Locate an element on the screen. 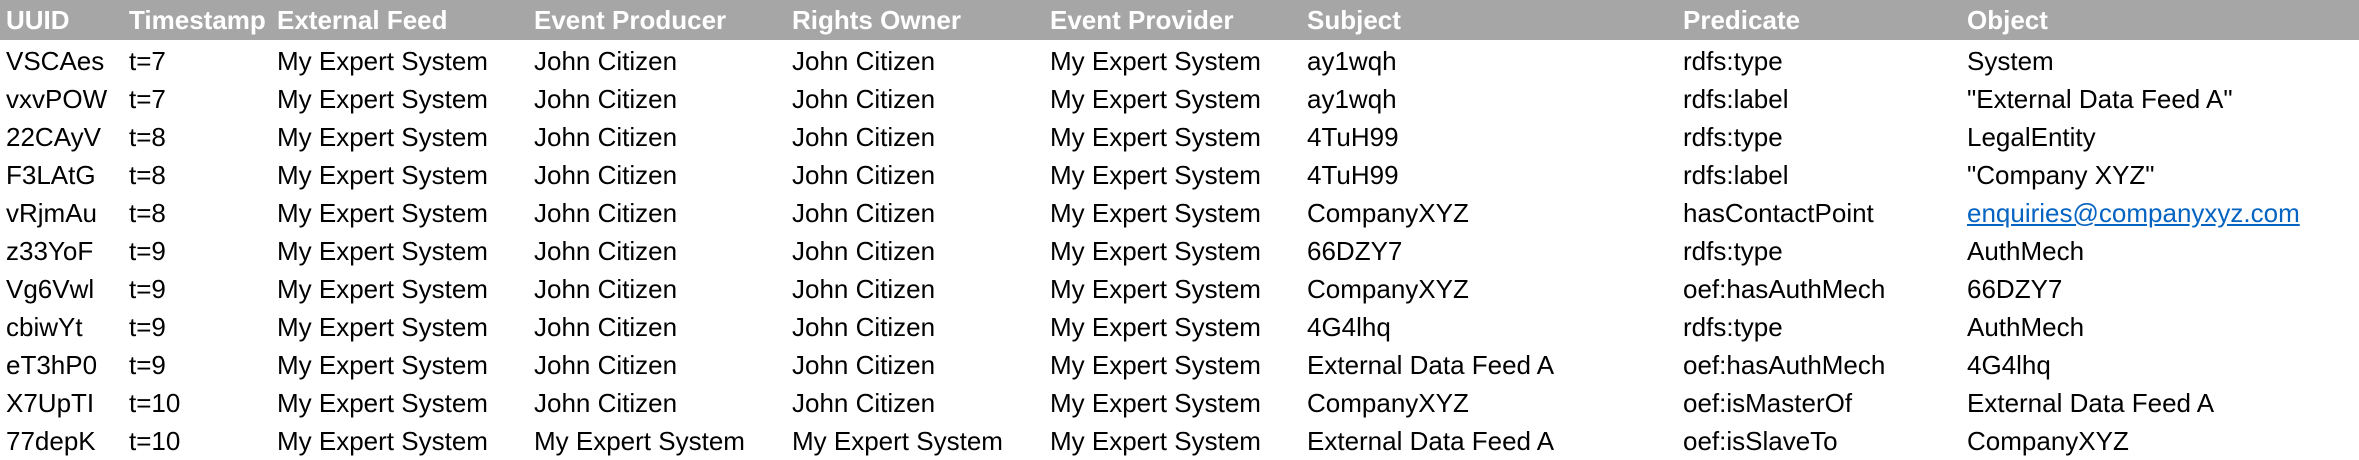 This screenshot has height=460, width=2359. cell-uuid: X7UpTI is located at coordinates (61, 403).